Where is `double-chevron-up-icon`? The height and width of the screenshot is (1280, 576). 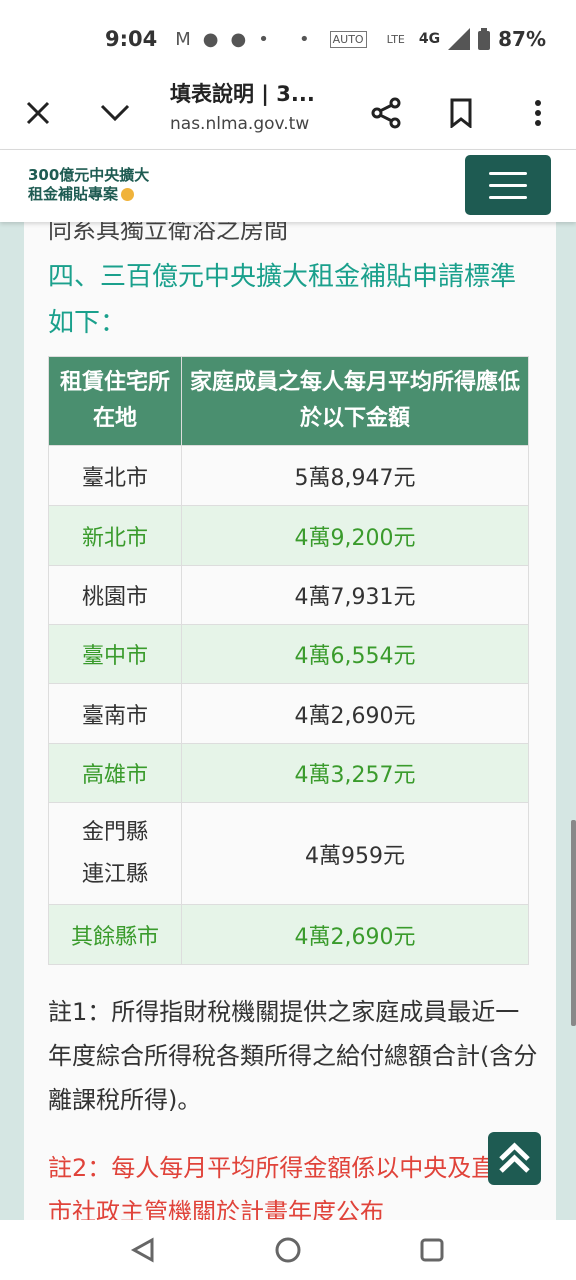
double-chevron-up-icon is located at coordinates (514, 1157).